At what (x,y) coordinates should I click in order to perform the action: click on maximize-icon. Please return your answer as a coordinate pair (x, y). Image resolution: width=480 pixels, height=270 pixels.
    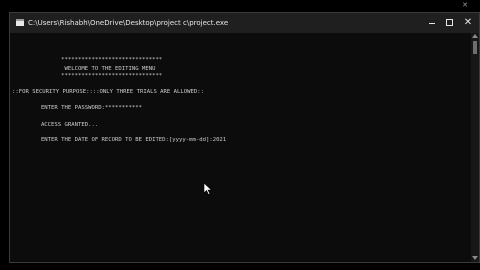
    Looking at the image, I should click on (449, 22).